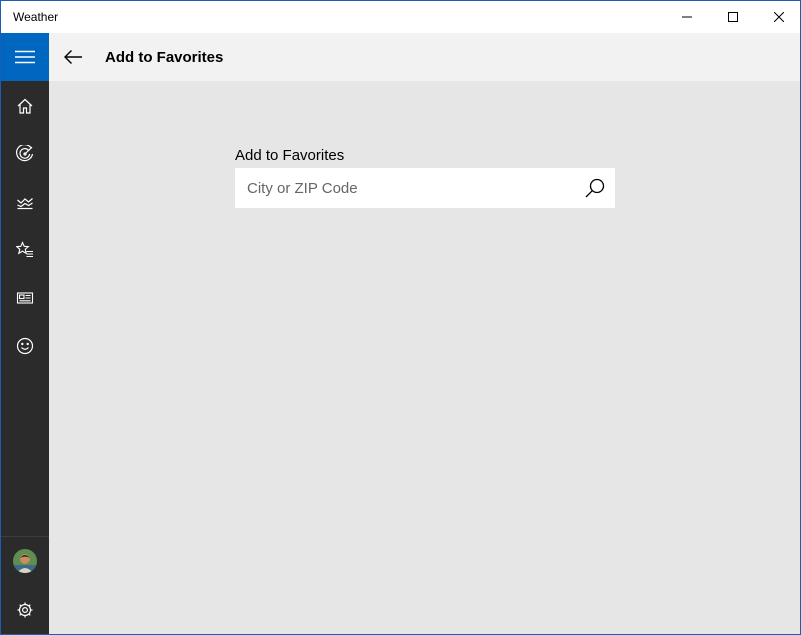 The height and width of the screenshot is (635, 801). I want to click on add-favorites-label: Add to Favorites, so click(290, 155).